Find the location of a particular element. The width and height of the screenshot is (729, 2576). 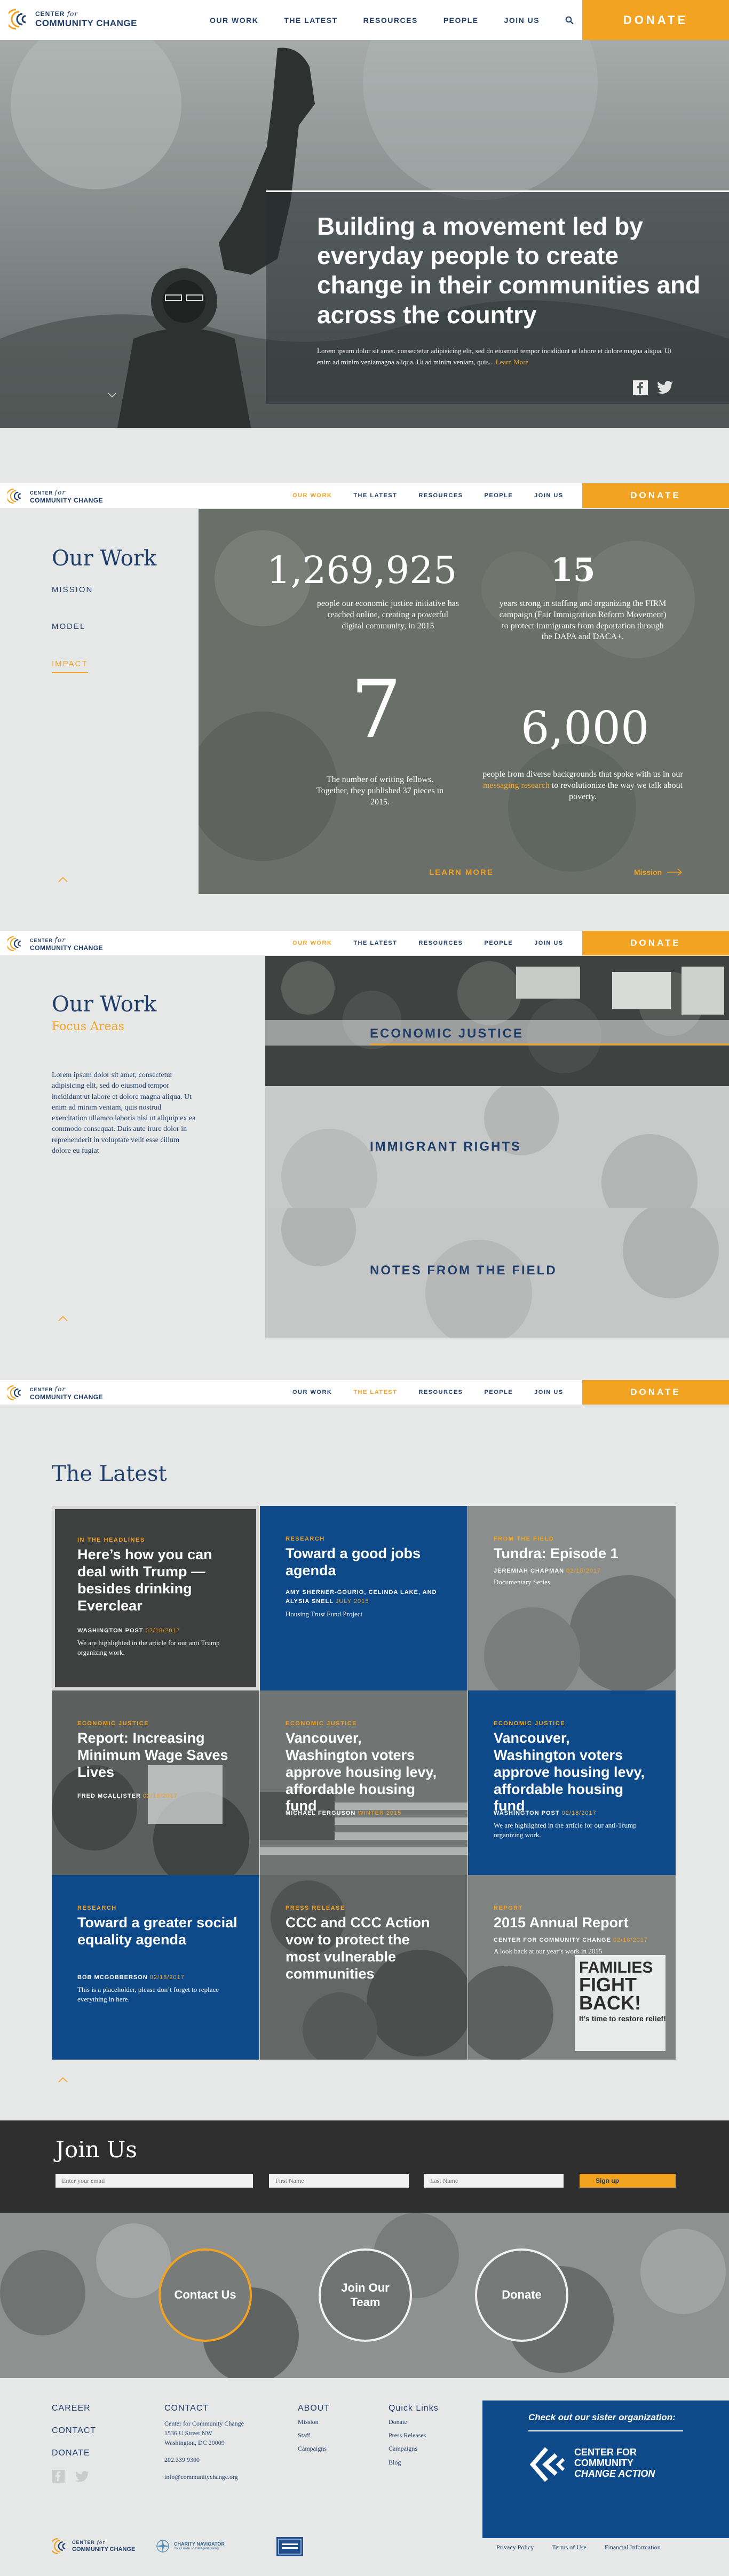

search-icon is located at coordinates (569, 20).